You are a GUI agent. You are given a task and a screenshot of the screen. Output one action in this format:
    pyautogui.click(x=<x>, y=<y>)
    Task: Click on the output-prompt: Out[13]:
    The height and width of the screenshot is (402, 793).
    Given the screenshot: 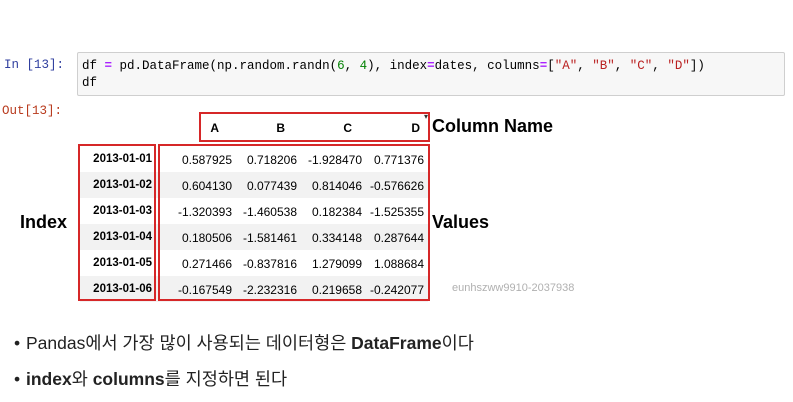 What is the action you would take?
    pyautogui.click(x=32, y=111)
    